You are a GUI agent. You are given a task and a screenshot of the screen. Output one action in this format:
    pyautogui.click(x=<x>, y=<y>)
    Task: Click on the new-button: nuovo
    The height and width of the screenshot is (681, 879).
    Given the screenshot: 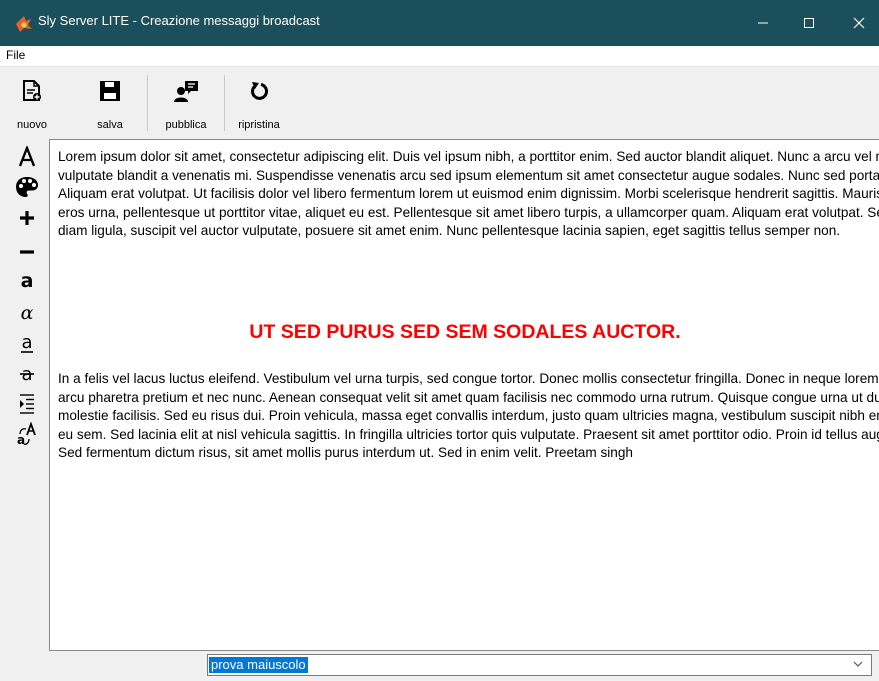 What is the action you would take?
    pyautogui.click(x=32, y=104)
    